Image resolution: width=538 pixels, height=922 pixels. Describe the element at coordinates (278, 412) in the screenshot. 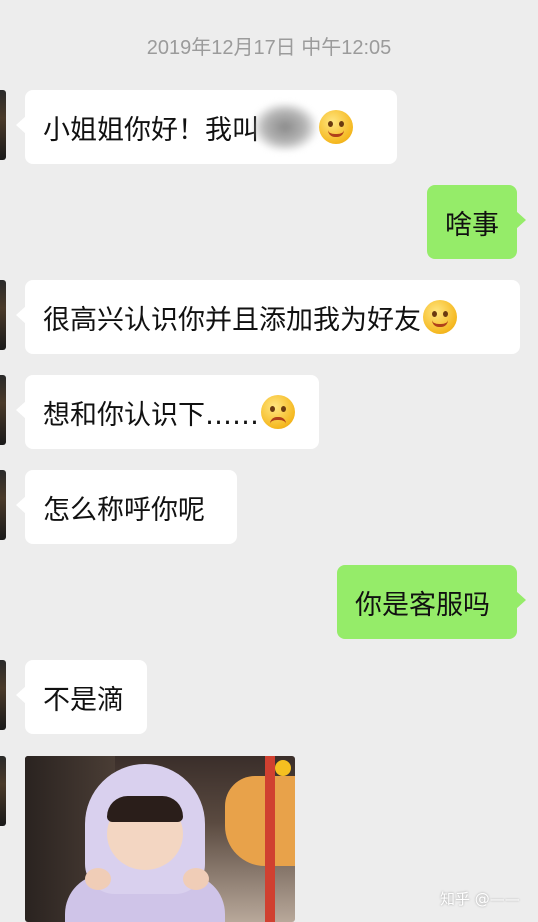

I see `sad-emoji-icon` at that location.